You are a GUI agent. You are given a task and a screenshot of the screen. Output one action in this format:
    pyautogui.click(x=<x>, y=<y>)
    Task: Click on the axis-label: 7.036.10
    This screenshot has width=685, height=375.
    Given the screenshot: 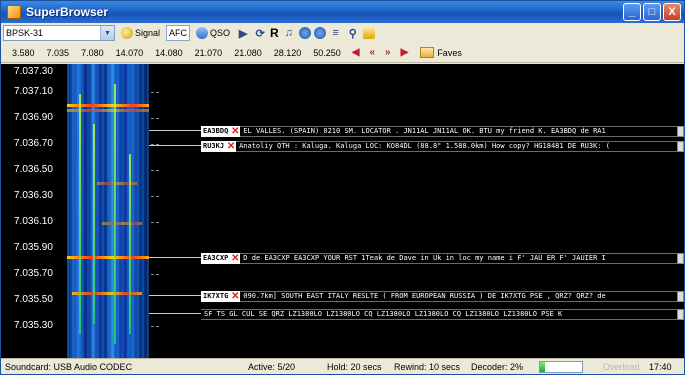 What is the action you would take?
    pyautogui.click(x=33, y=221)
    